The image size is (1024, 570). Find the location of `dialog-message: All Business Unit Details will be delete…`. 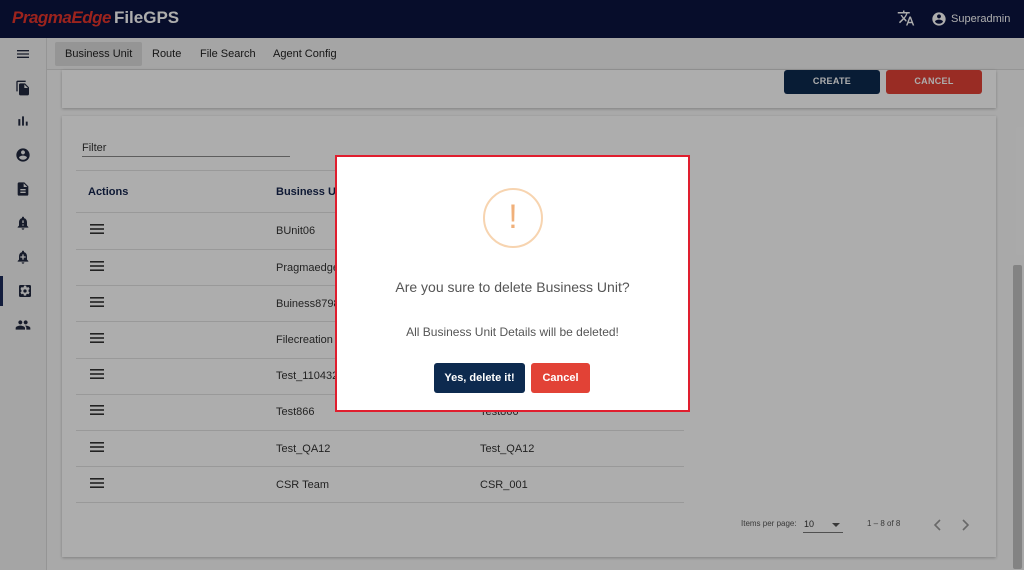

dialog-message: All Business Unit Details will be delete… is located at coordinates (512, 332).